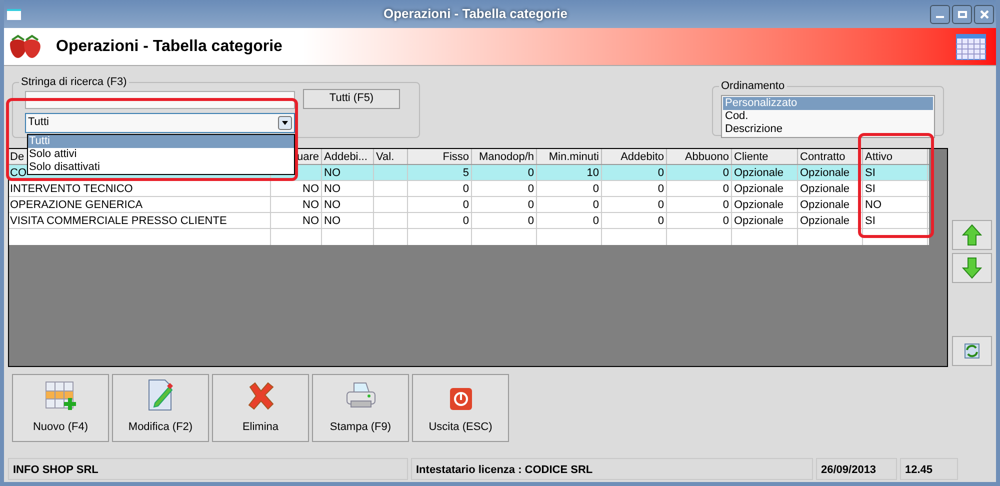  I want to click on up-arrow-icon, so click(972, 235).